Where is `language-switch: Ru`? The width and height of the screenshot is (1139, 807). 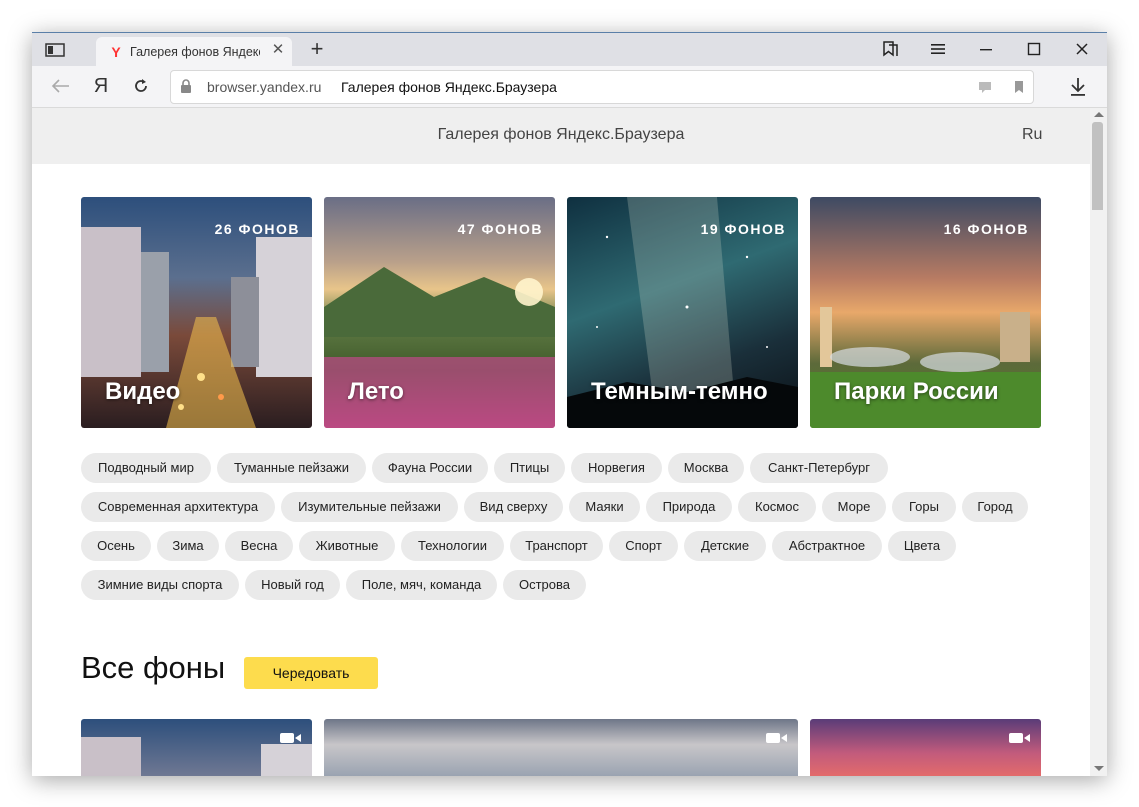
language-switch: Ru is located at coordinates (1032, 135).